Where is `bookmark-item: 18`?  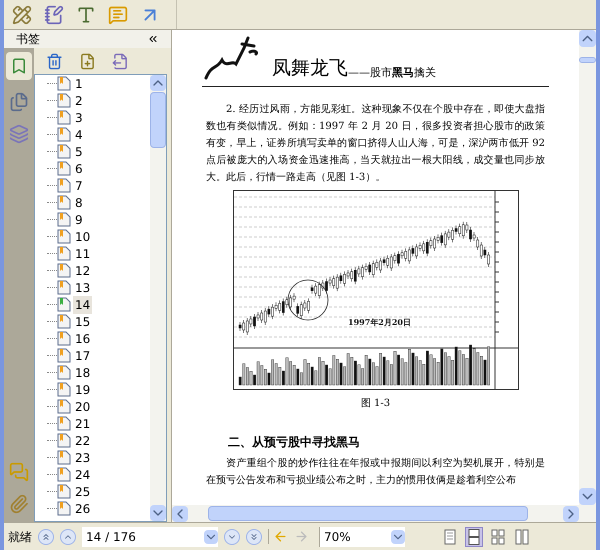
bookmark-item: 18 is located at coordinates (82, 373).